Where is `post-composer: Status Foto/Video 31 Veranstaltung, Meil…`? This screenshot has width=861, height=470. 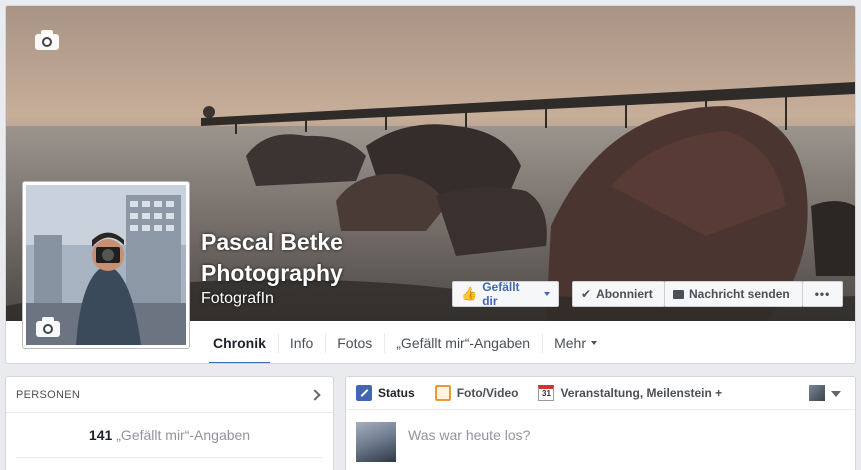 post-composer: Status Foto/Video 31 Veranstaltung, Meil… is located at coordinates (600, 423).